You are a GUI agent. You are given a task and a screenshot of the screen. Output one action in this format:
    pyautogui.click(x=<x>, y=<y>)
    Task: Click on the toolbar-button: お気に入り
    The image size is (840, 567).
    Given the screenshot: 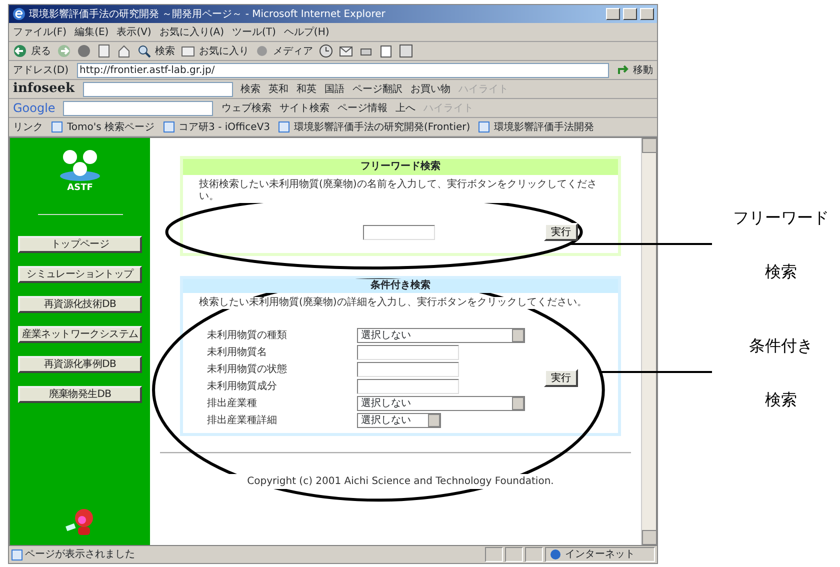 What is the action you would take?
    pyautogui.click(x=215, y=51)
    